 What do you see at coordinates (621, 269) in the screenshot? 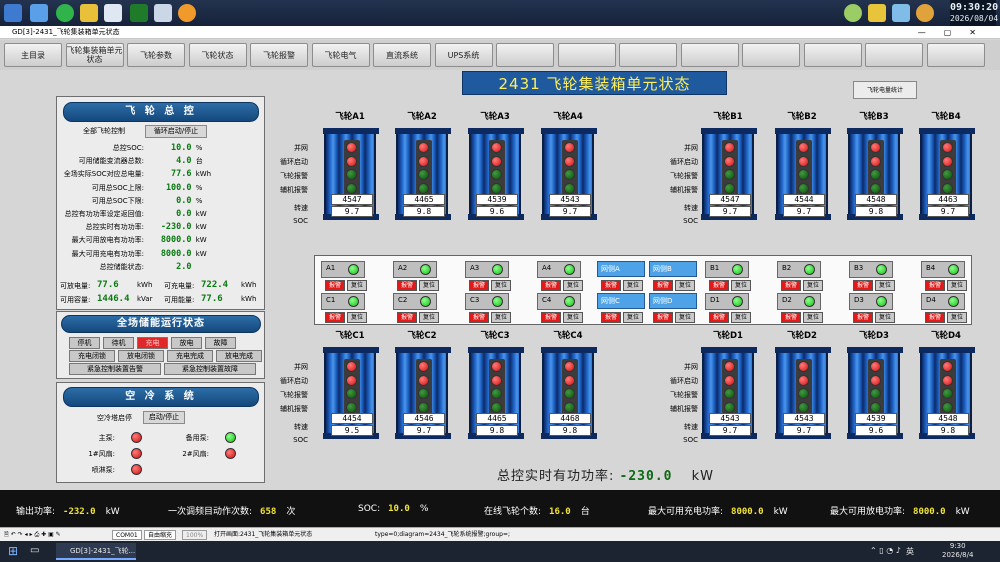
I see `grid-side-button: 网侧A` at bounding box center [621, 269].